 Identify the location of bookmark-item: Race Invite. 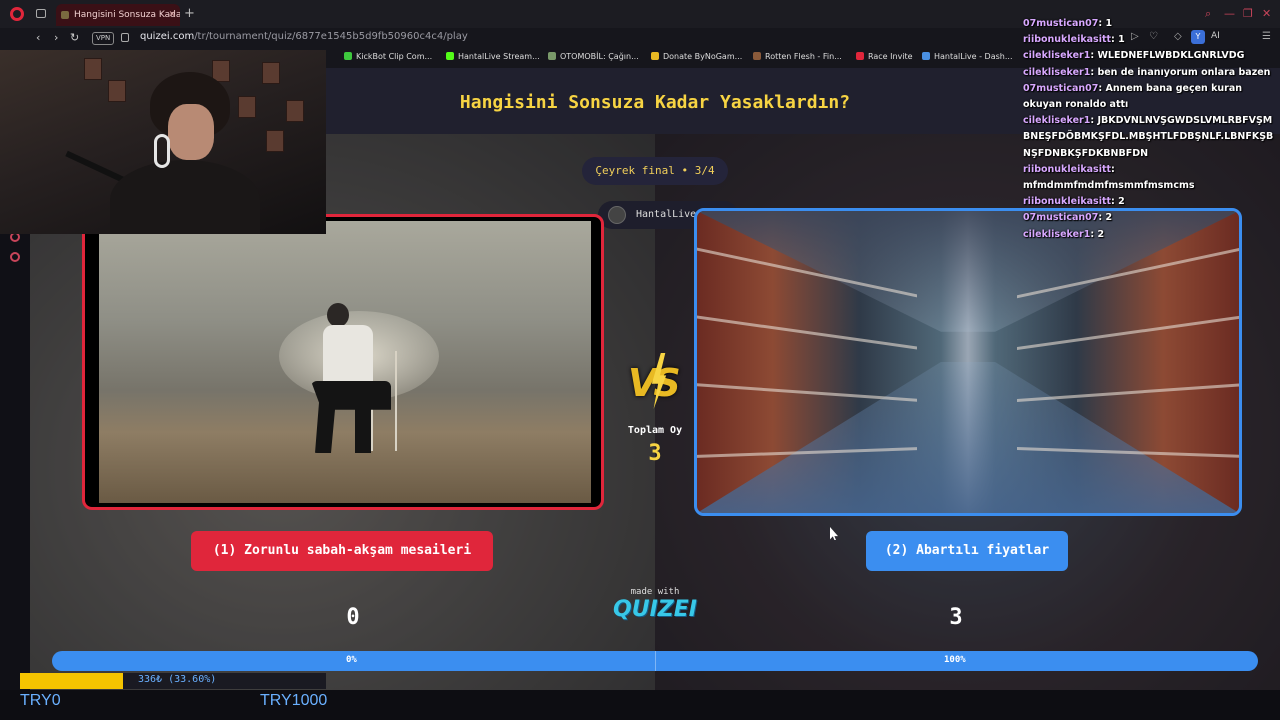
(884, 56).